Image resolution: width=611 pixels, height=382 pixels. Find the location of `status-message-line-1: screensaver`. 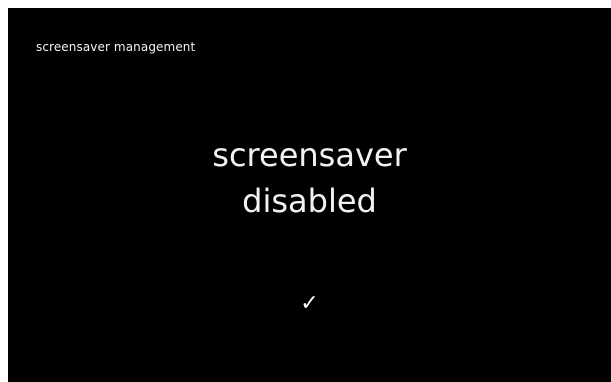

status-message-line-1: screensaver is located at coordinates (309, 155).